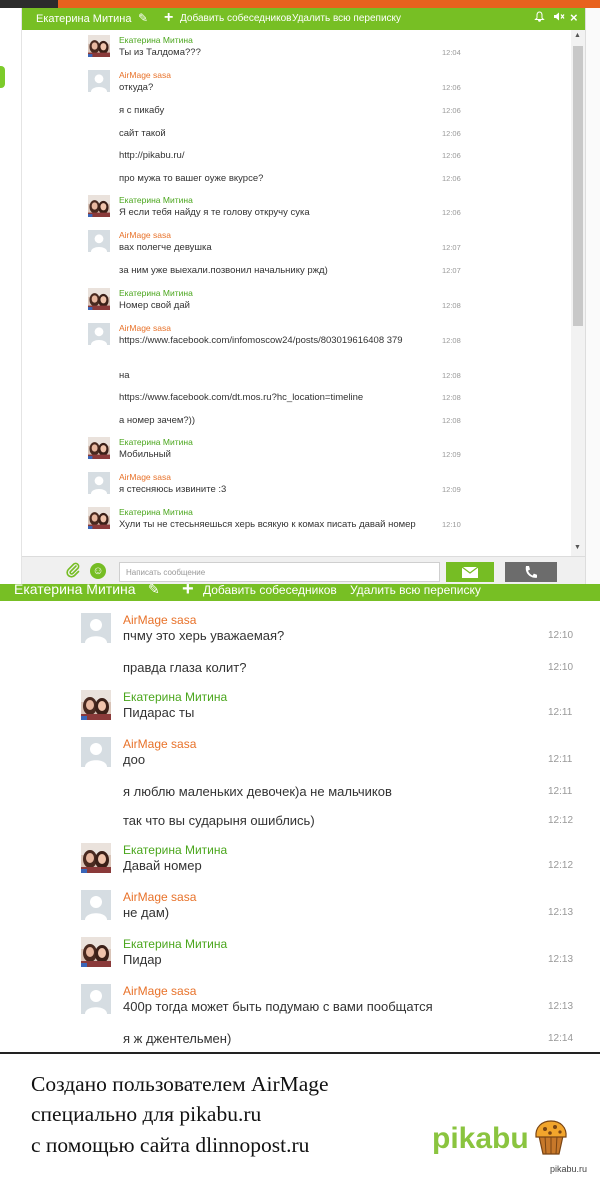  What do you see at coordinates (577, 547) in the screenshot?
I see `scroll-down-icon: ▼` at bounding box center [577, 547].